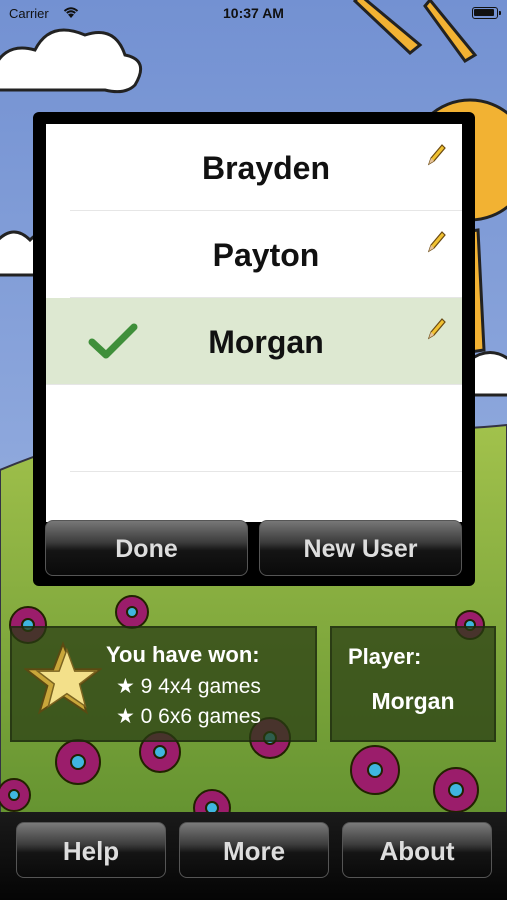 The image size is (507, 900). Describe the element at coordinates (91, 850) in the screenshot. I see `help-button: Help` at that location.